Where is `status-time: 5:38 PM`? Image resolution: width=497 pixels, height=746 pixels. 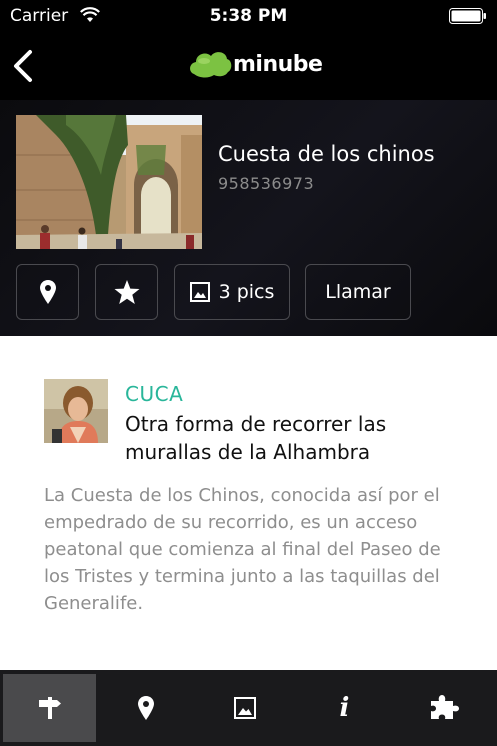
status-time: 5:38 PM is located at coordinates (248, 16).